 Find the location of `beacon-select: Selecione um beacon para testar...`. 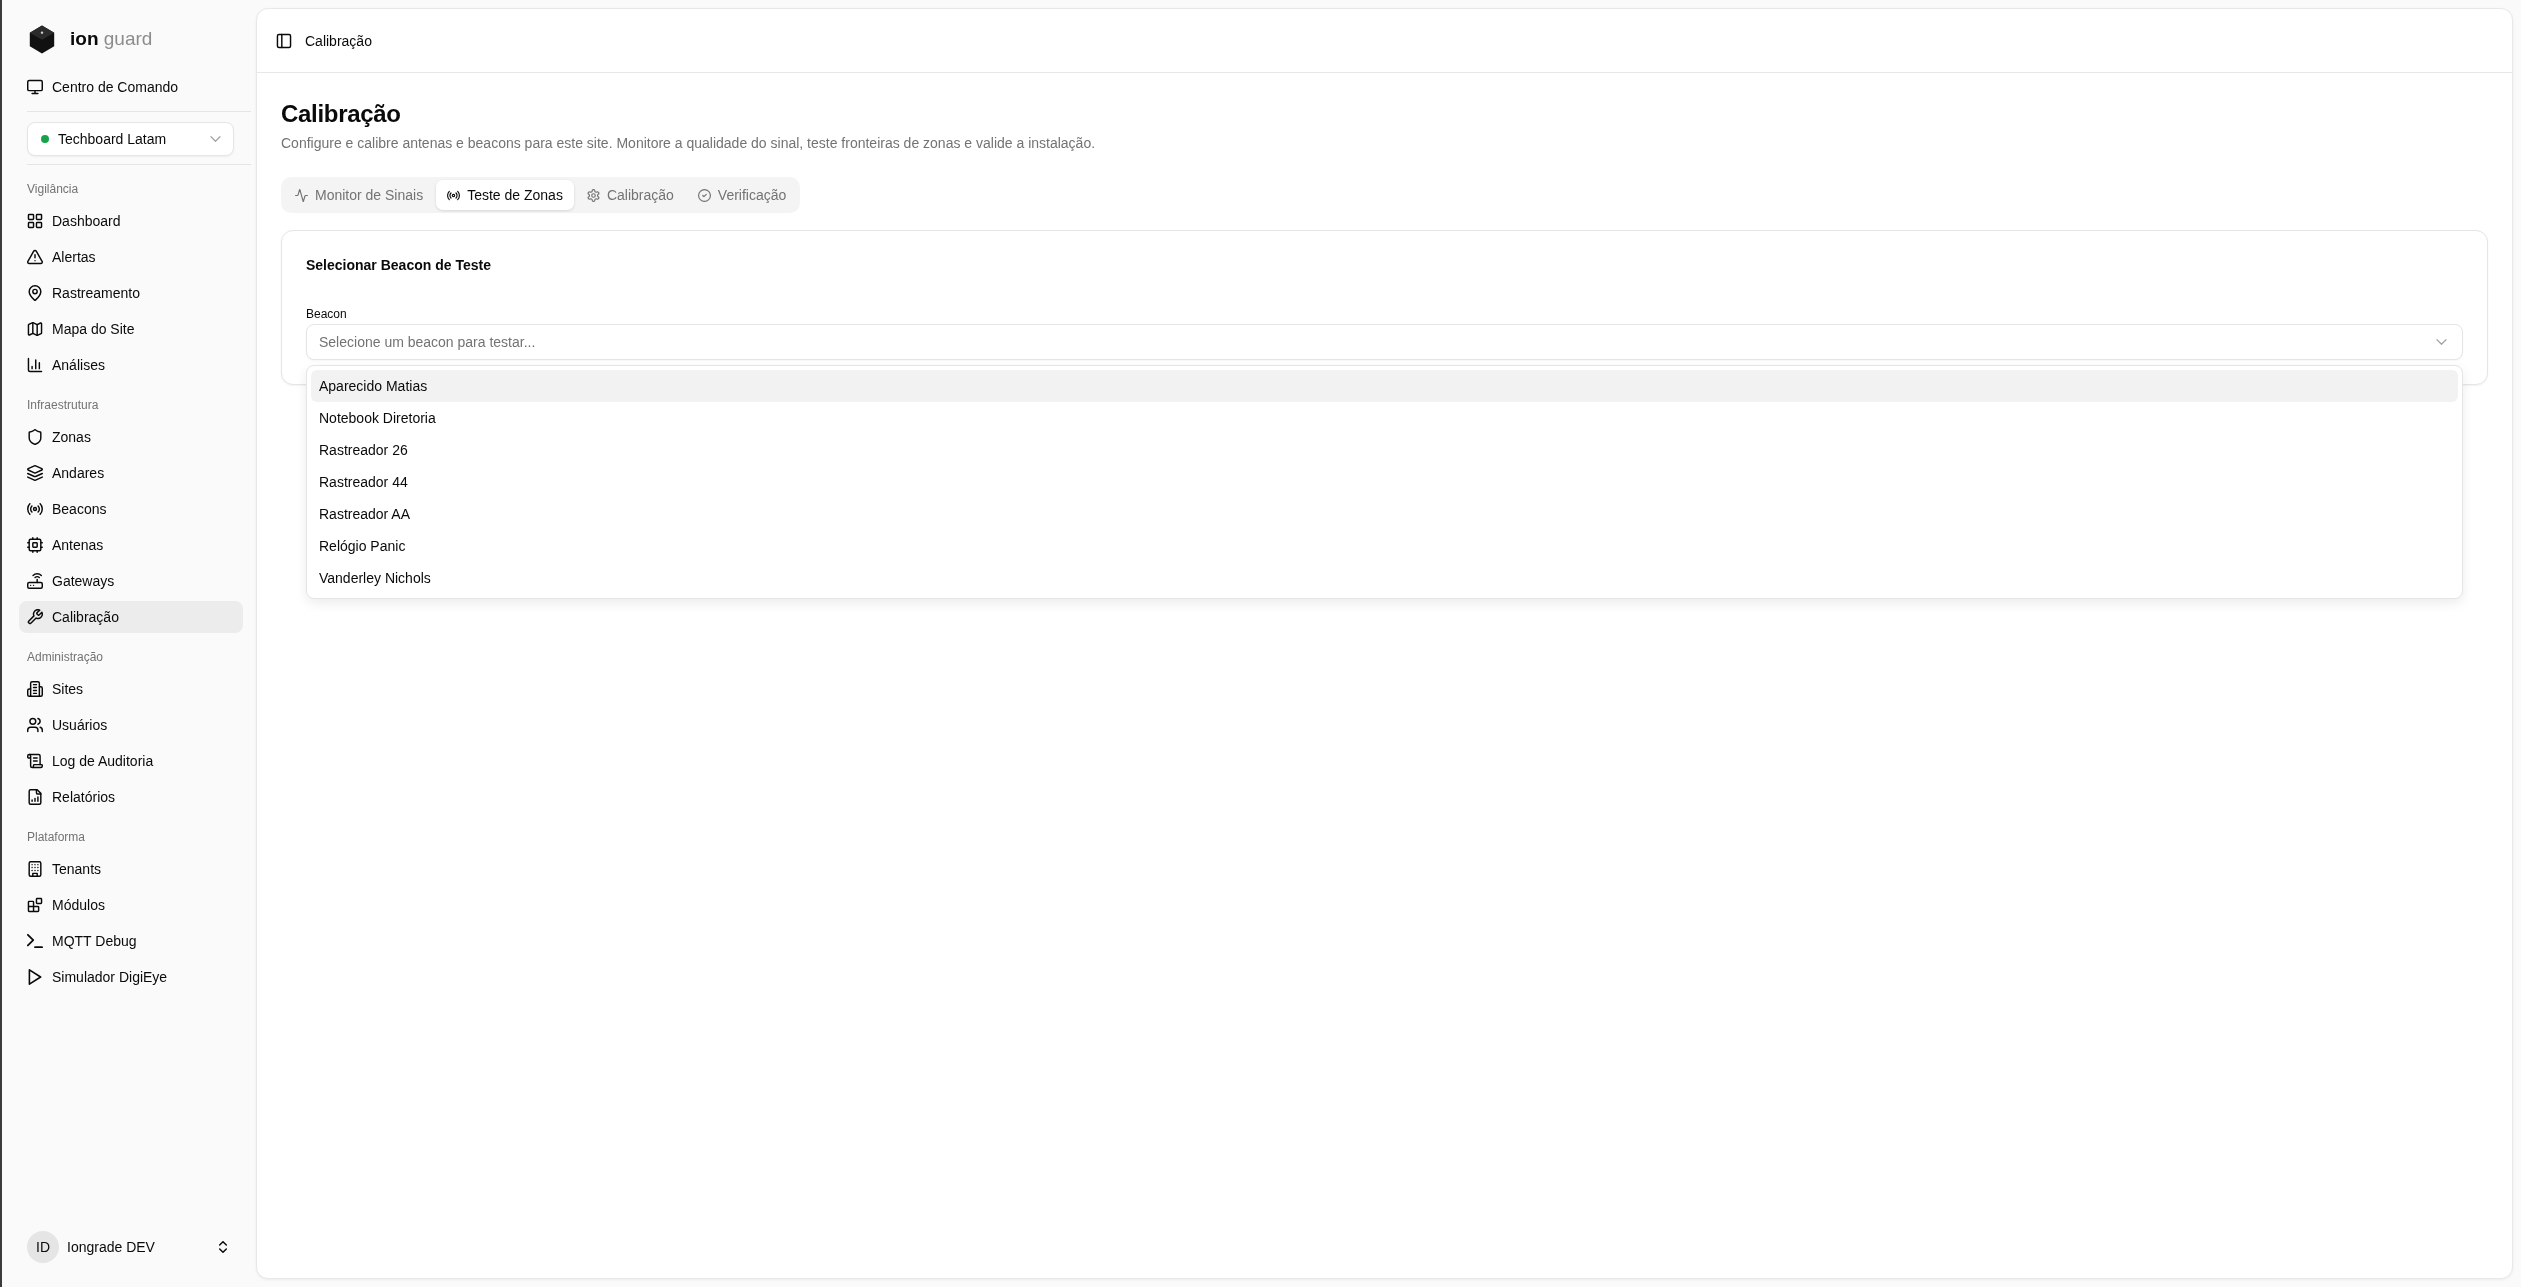

beacon-select: Selecione um beacon para testar... is located at coordinates (1384, 342).